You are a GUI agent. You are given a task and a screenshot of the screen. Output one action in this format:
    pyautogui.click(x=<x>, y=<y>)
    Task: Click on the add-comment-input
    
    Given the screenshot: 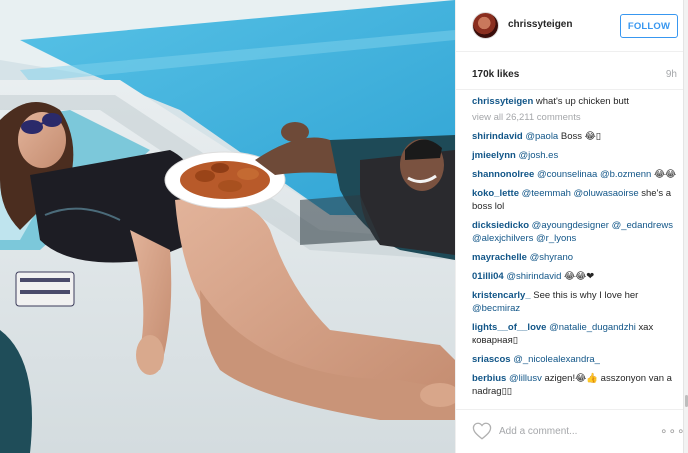 What is the action you would take?
    pyautogui.click(x=569, y=431)
    